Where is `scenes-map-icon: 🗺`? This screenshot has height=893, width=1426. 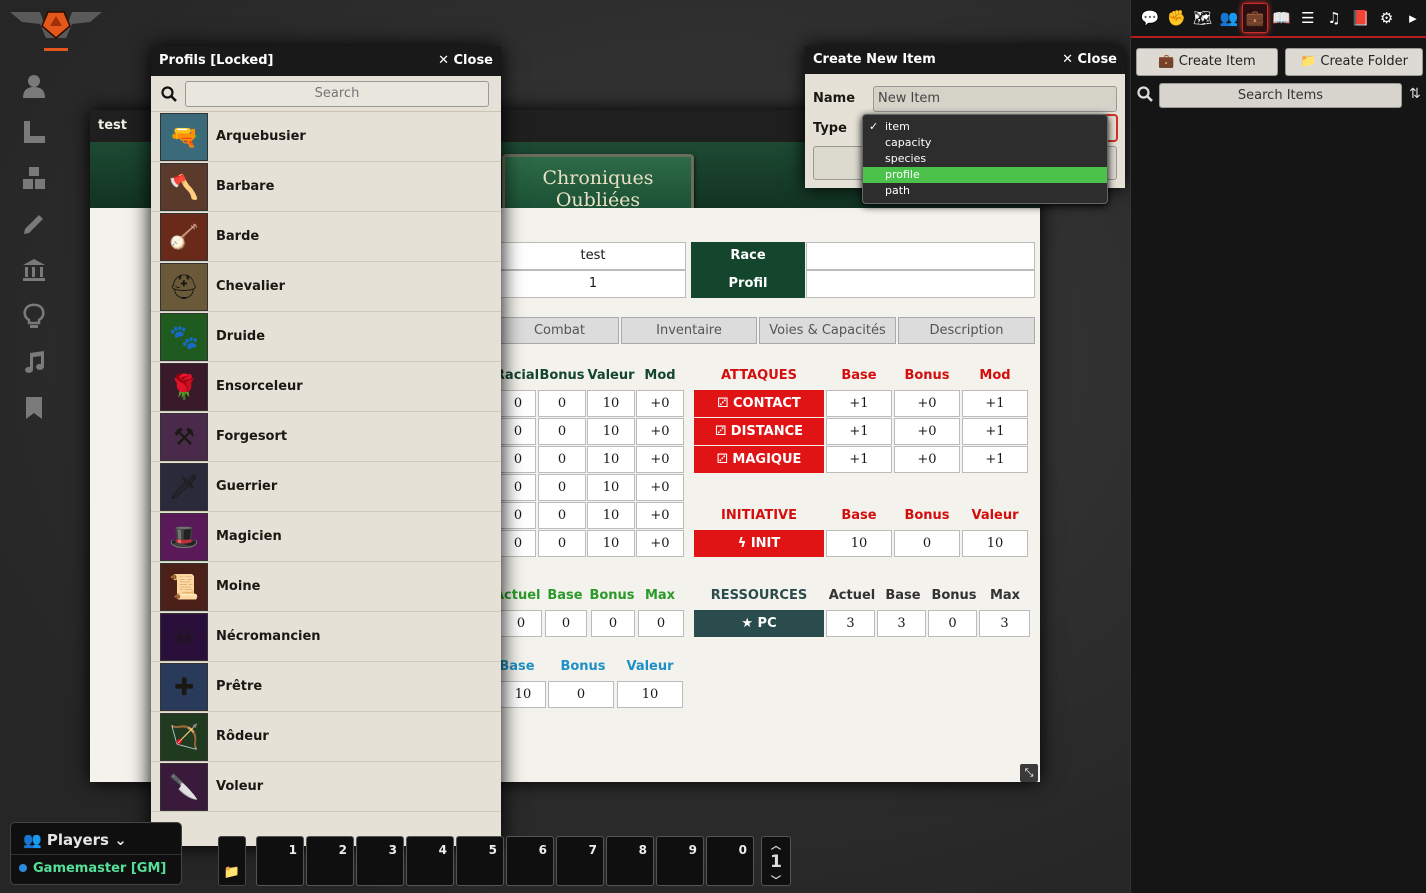 scenes-map-icon: 🗺 is located at coordinates (1203, 18).